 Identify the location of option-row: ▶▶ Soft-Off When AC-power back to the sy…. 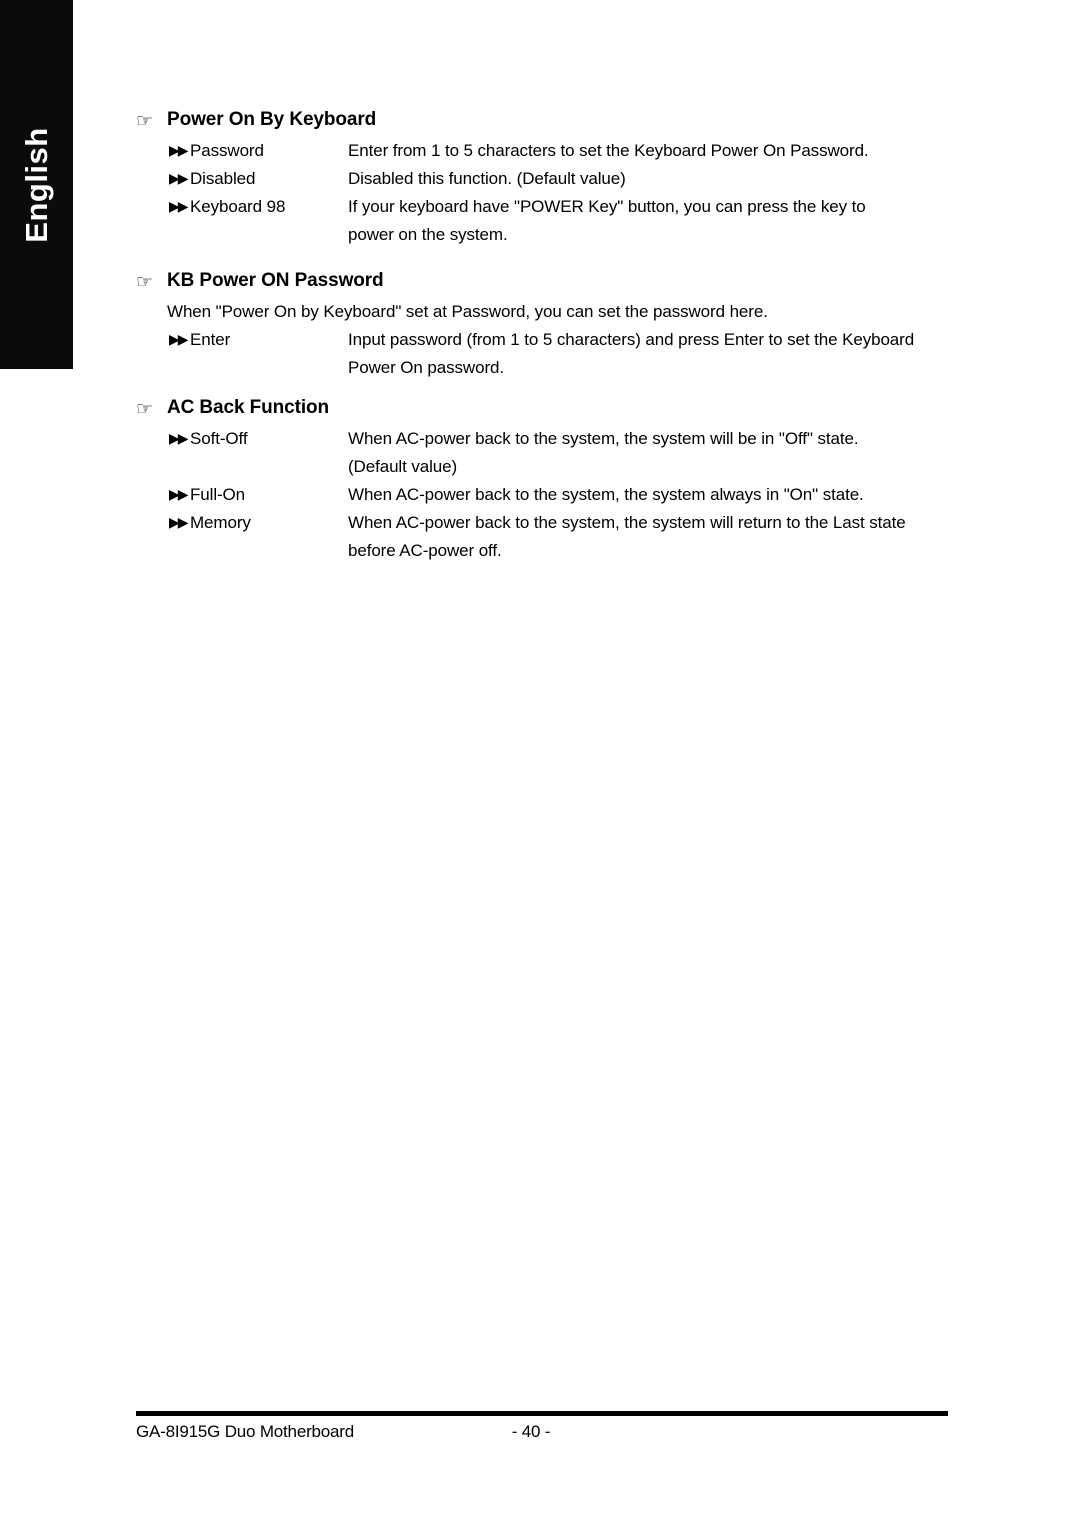
(541, 439).